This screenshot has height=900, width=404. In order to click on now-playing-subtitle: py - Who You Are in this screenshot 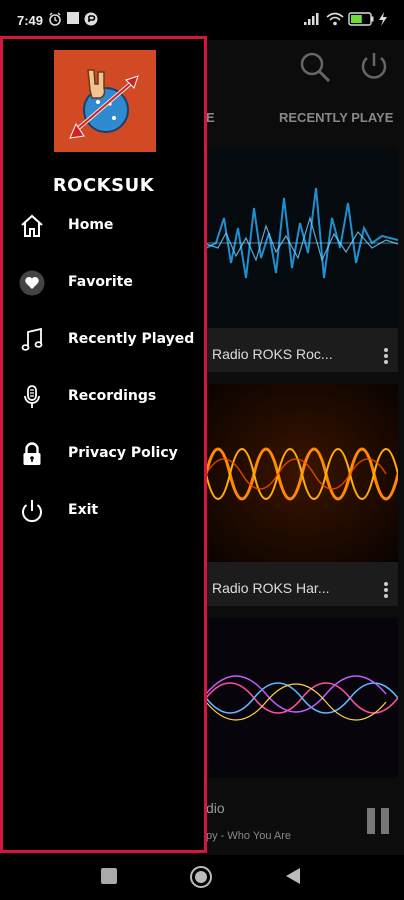, I will do `click(248, 836)`.